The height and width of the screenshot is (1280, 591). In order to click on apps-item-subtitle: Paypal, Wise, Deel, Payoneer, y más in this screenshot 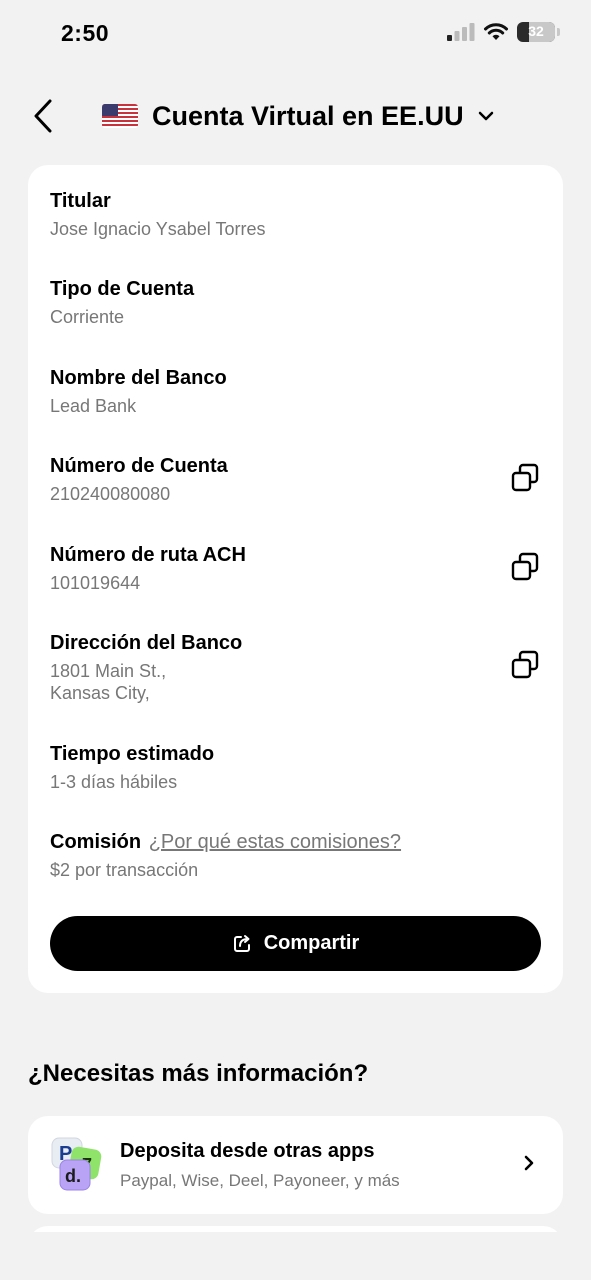, I will do `click(260, 1180)`.